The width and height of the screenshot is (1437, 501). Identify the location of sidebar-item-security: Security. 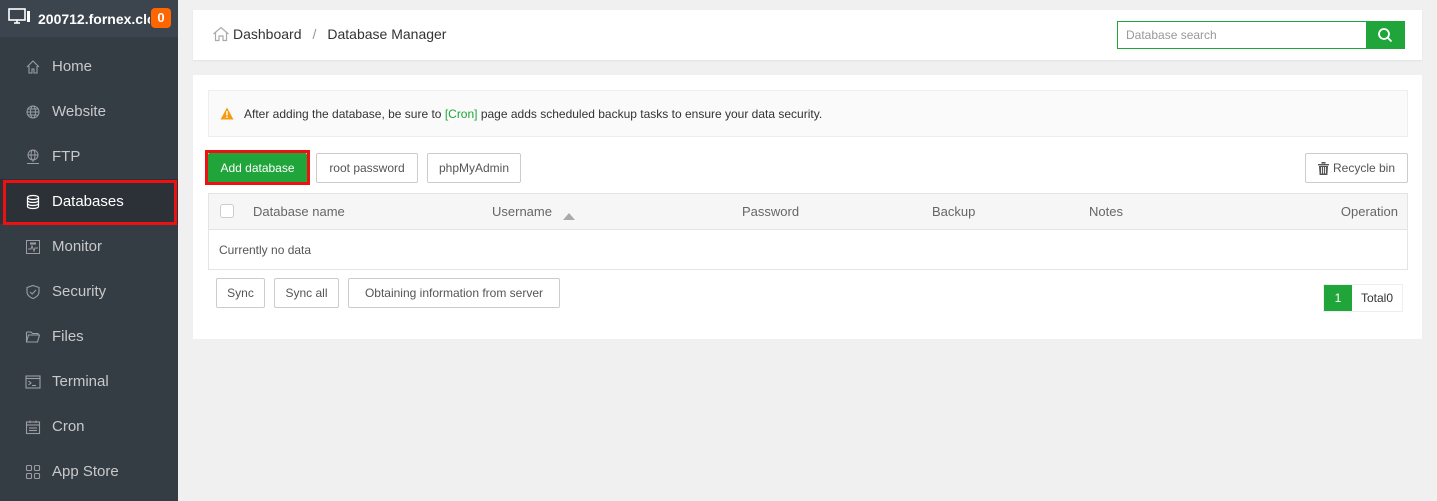
(89, 291).